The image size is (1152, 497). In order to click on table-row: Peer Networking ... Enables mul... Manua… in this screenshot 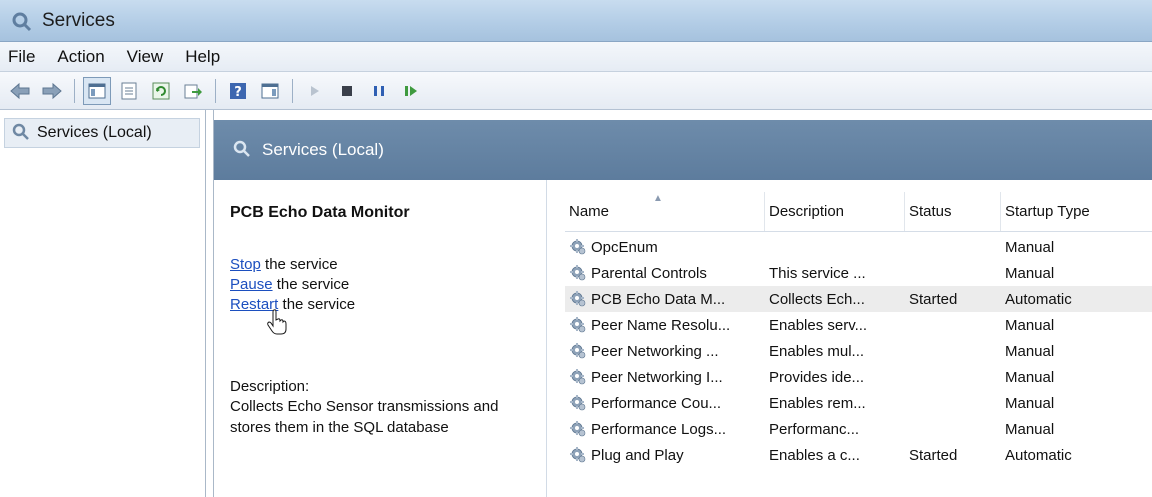, I will do `click(858, 351)`.